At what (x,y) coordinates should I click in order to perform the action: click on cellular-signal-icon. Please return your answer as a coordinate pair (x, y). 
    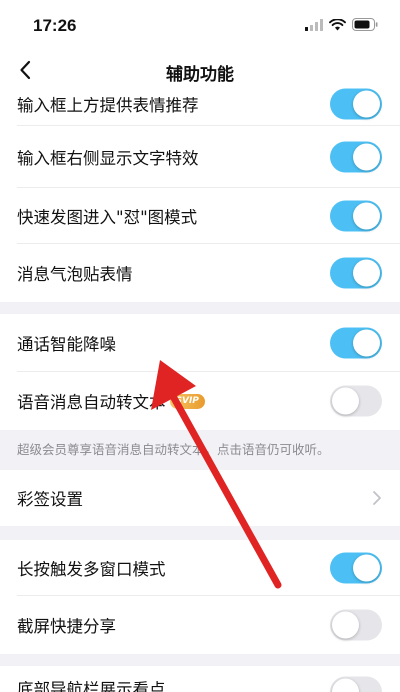
    Looking at the image, I should click on (314, 24).